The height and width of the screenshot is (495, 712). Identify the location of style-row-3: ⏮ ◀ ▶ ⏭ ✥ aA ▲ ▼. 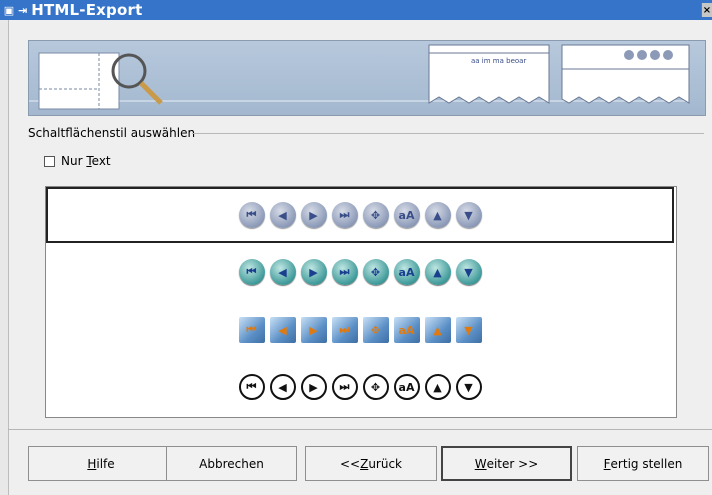
(360, 330).